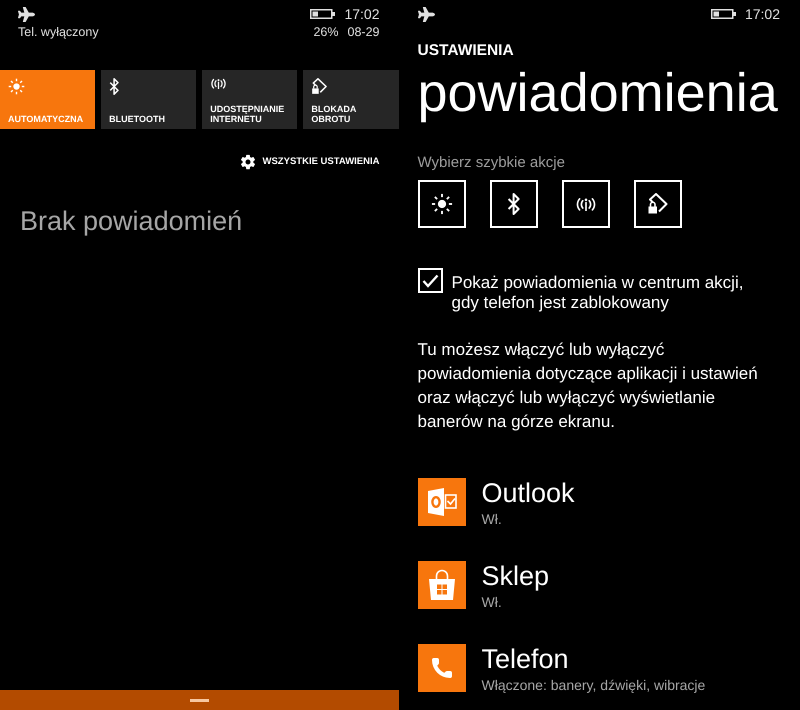  What do you see at coordinates (442, 585) in the screenshot?
I see `shopping-bag-icon` at bounding box center [442, 585].